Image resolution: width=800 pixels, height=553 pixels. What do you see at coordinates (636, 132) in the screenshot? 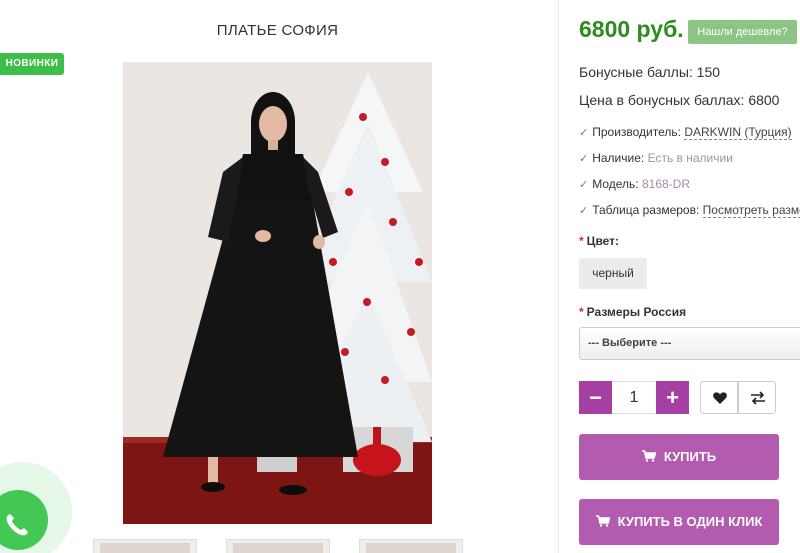
I see `spec-label: Производитель:` at bounding box center [636, 132].